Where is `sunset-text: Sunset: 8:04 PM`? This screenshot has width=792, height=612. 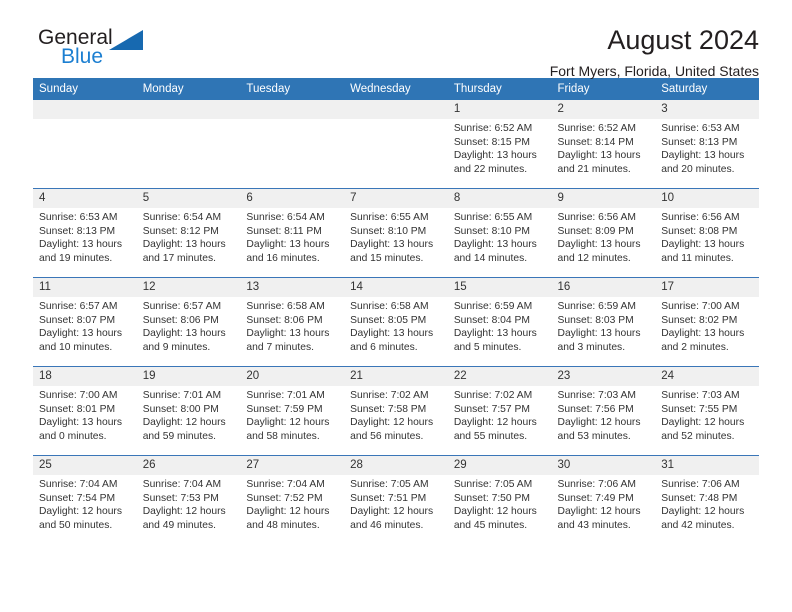 sunset-text: Sunset: 8:04 PM is located at coordinates (491, 320).